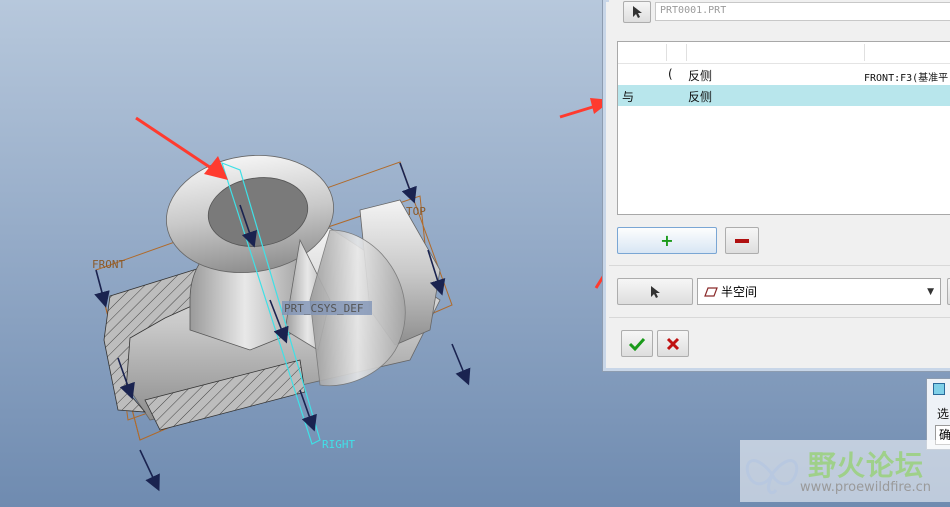 Image resolution: width=950 pixels, height=507 pixels. I want to click on remove-condition-button, so click(742, 240).